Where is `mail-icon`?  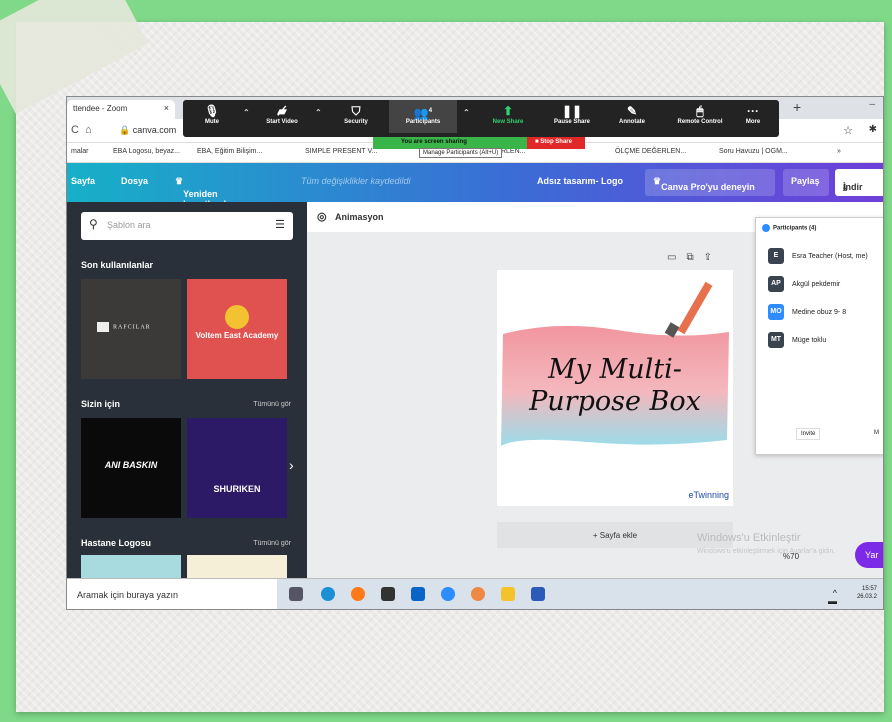 mail-icon is located at coordinates (418, 594).